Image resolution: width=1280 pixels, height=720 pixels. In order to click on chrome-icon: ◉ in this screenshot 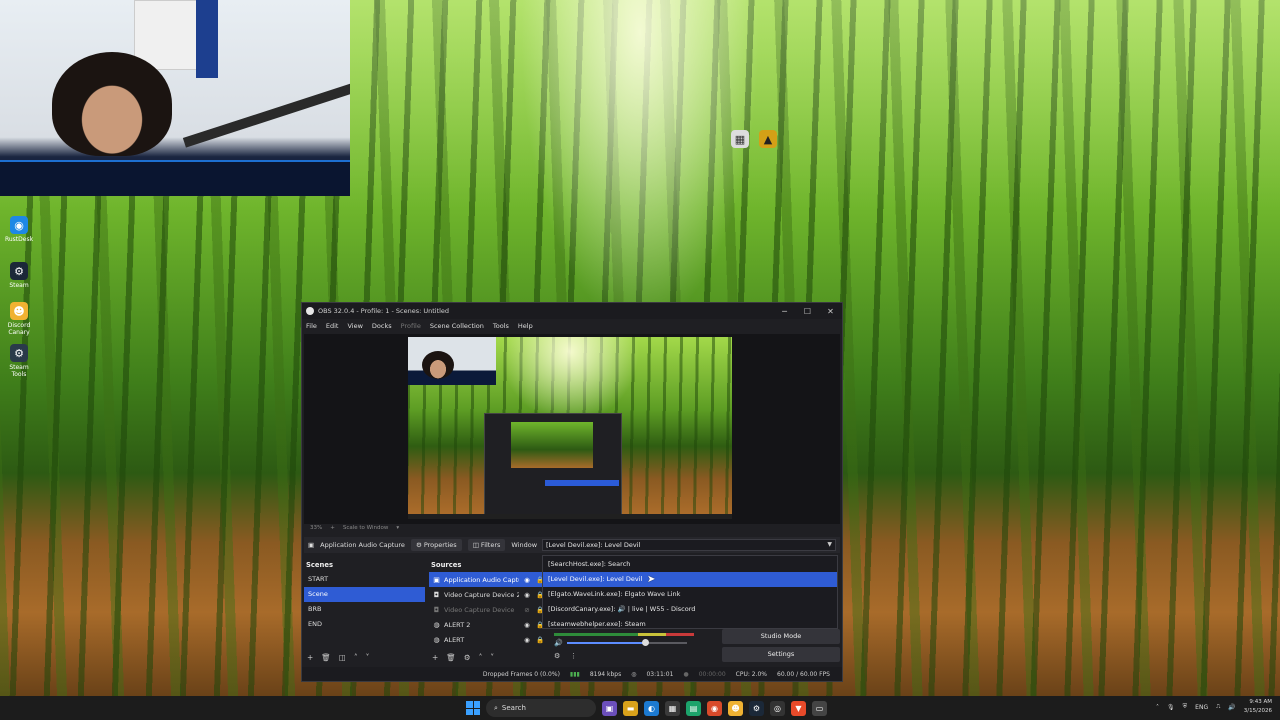, I will do `click(714, 708)`.